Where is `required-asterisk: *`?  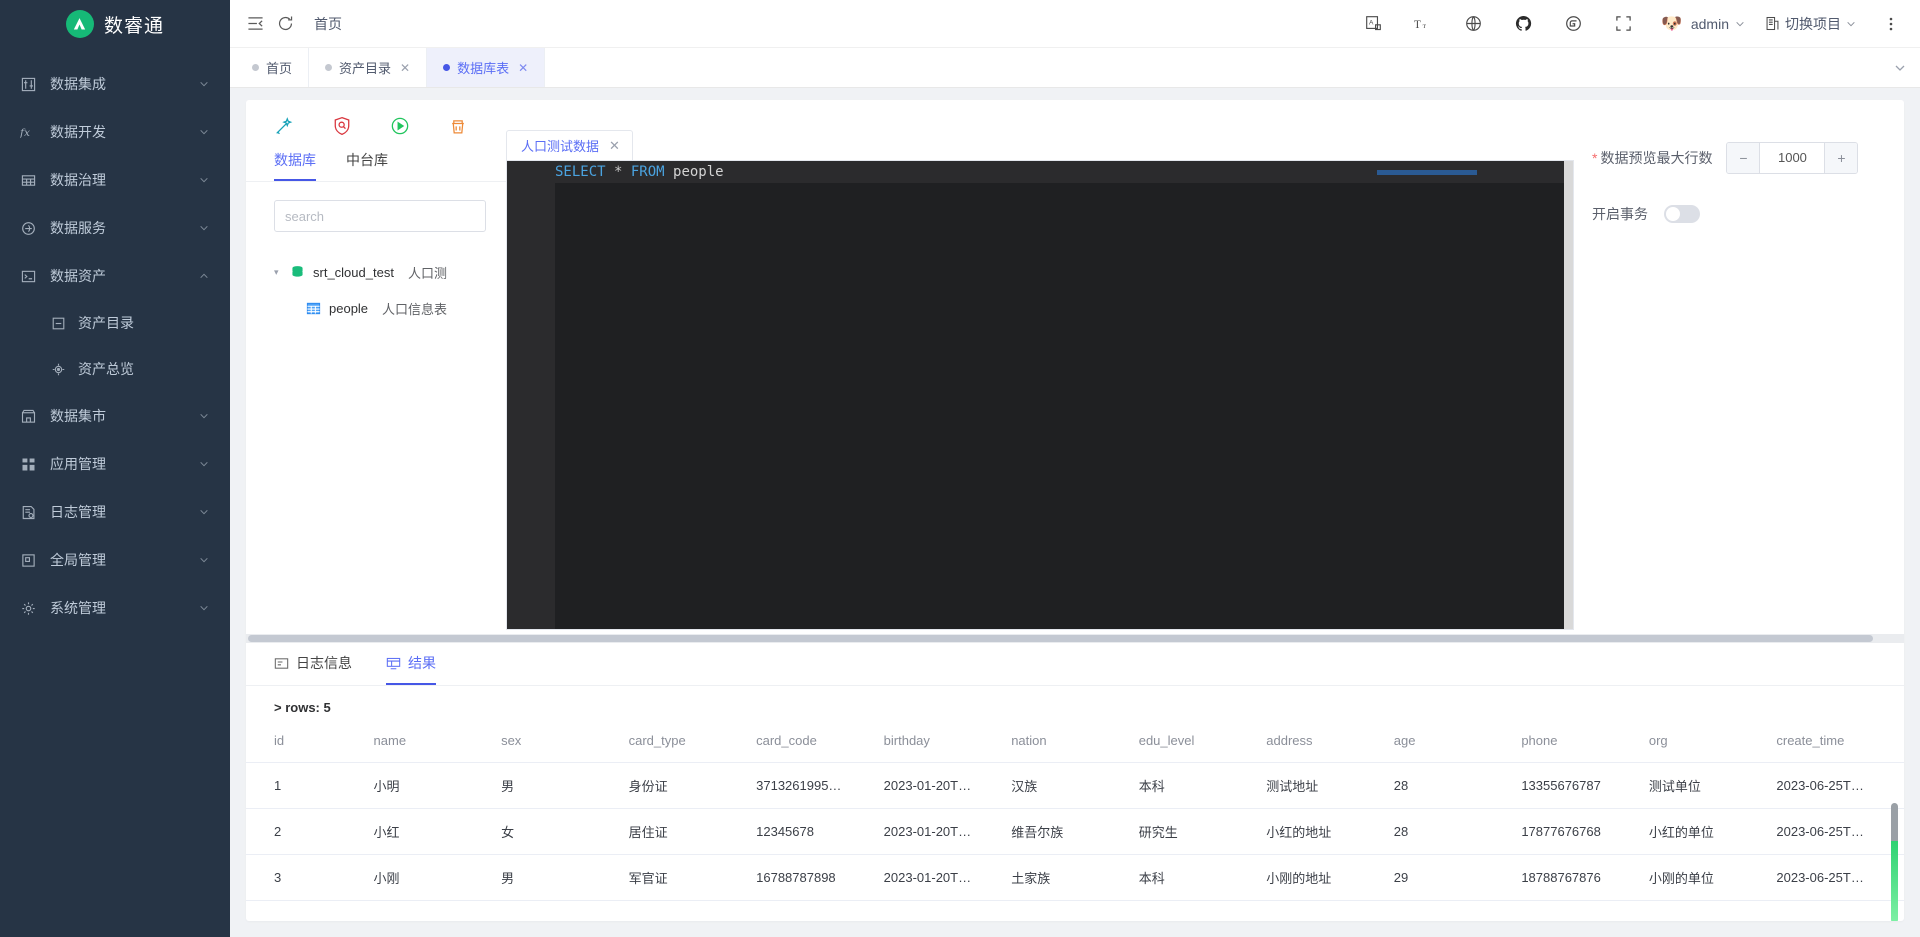 required-asterisk: * is located at coordinates (1595, 158).